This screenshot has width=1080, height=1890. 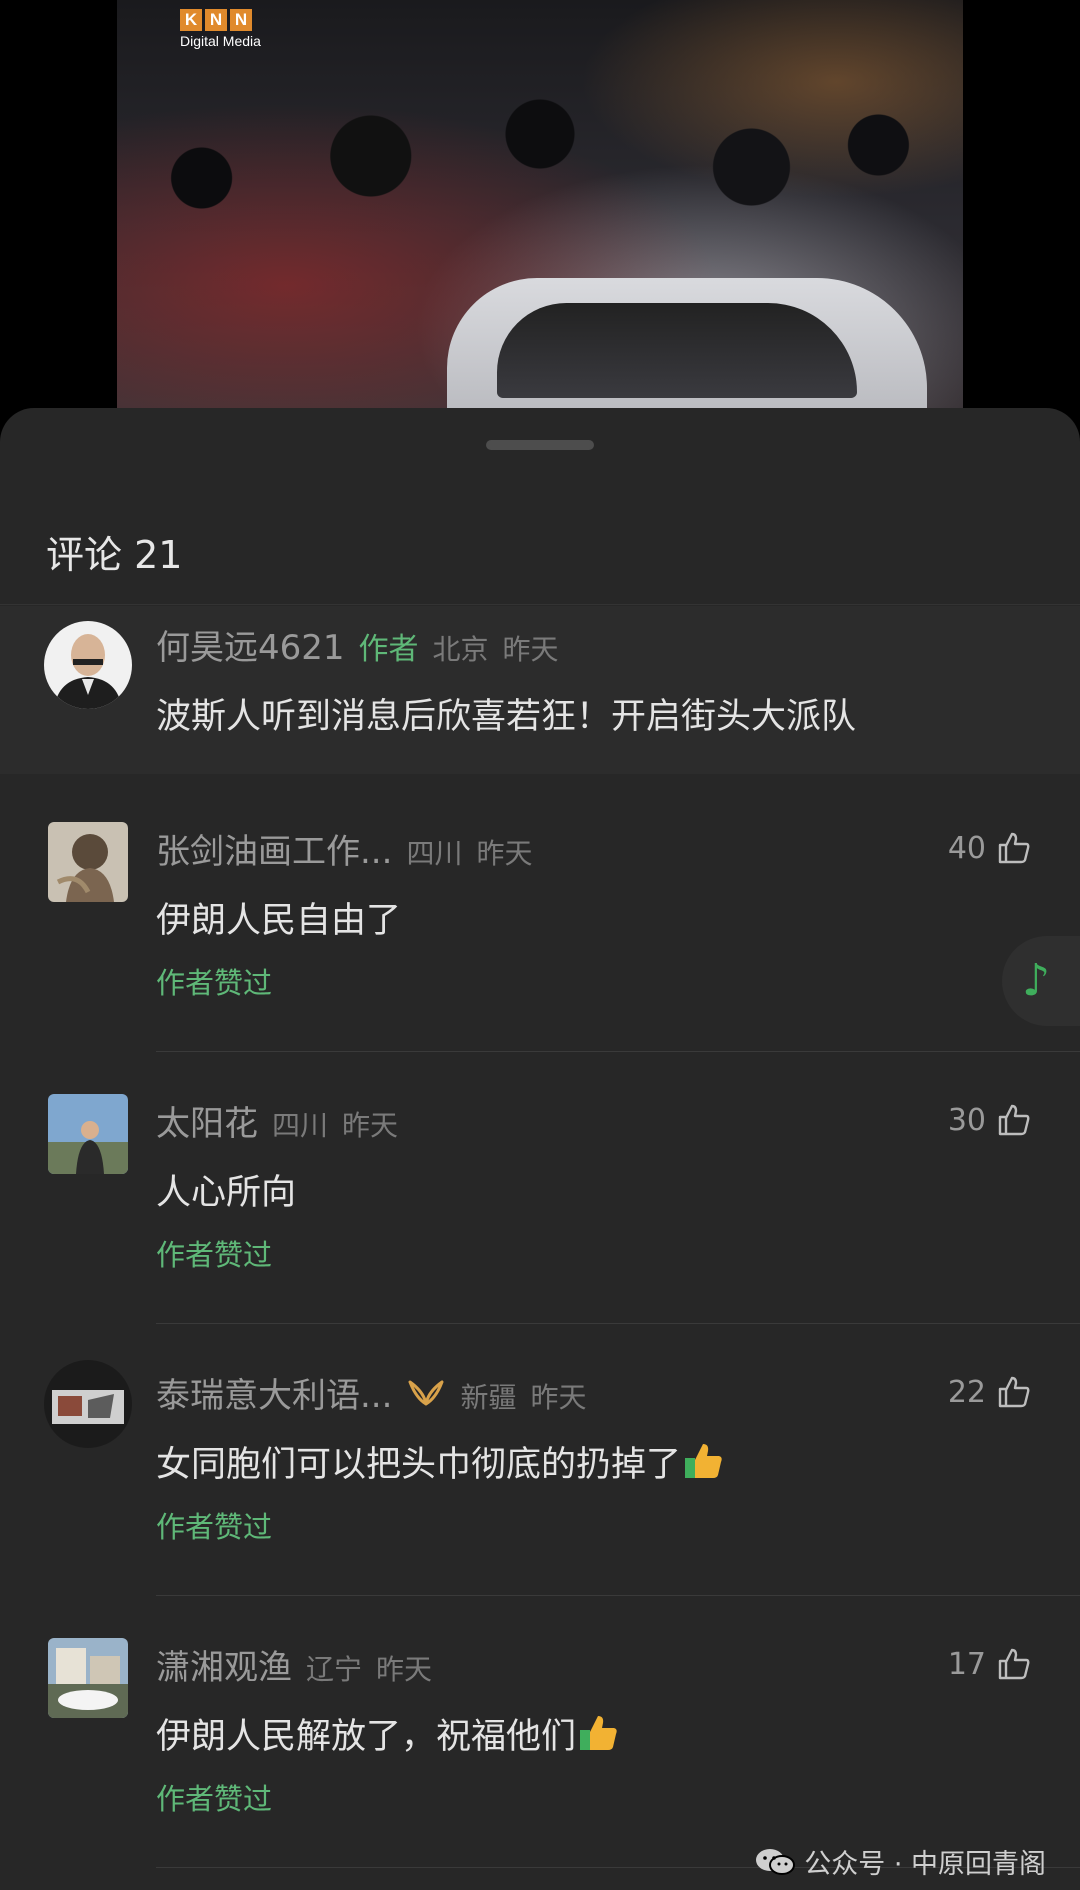 What do you see at coordinates (366, 1737) in the screenshot?
I see `comment-text-body: 伊朗人民解放了，祝福他们` at bounding box center [366, 1737].